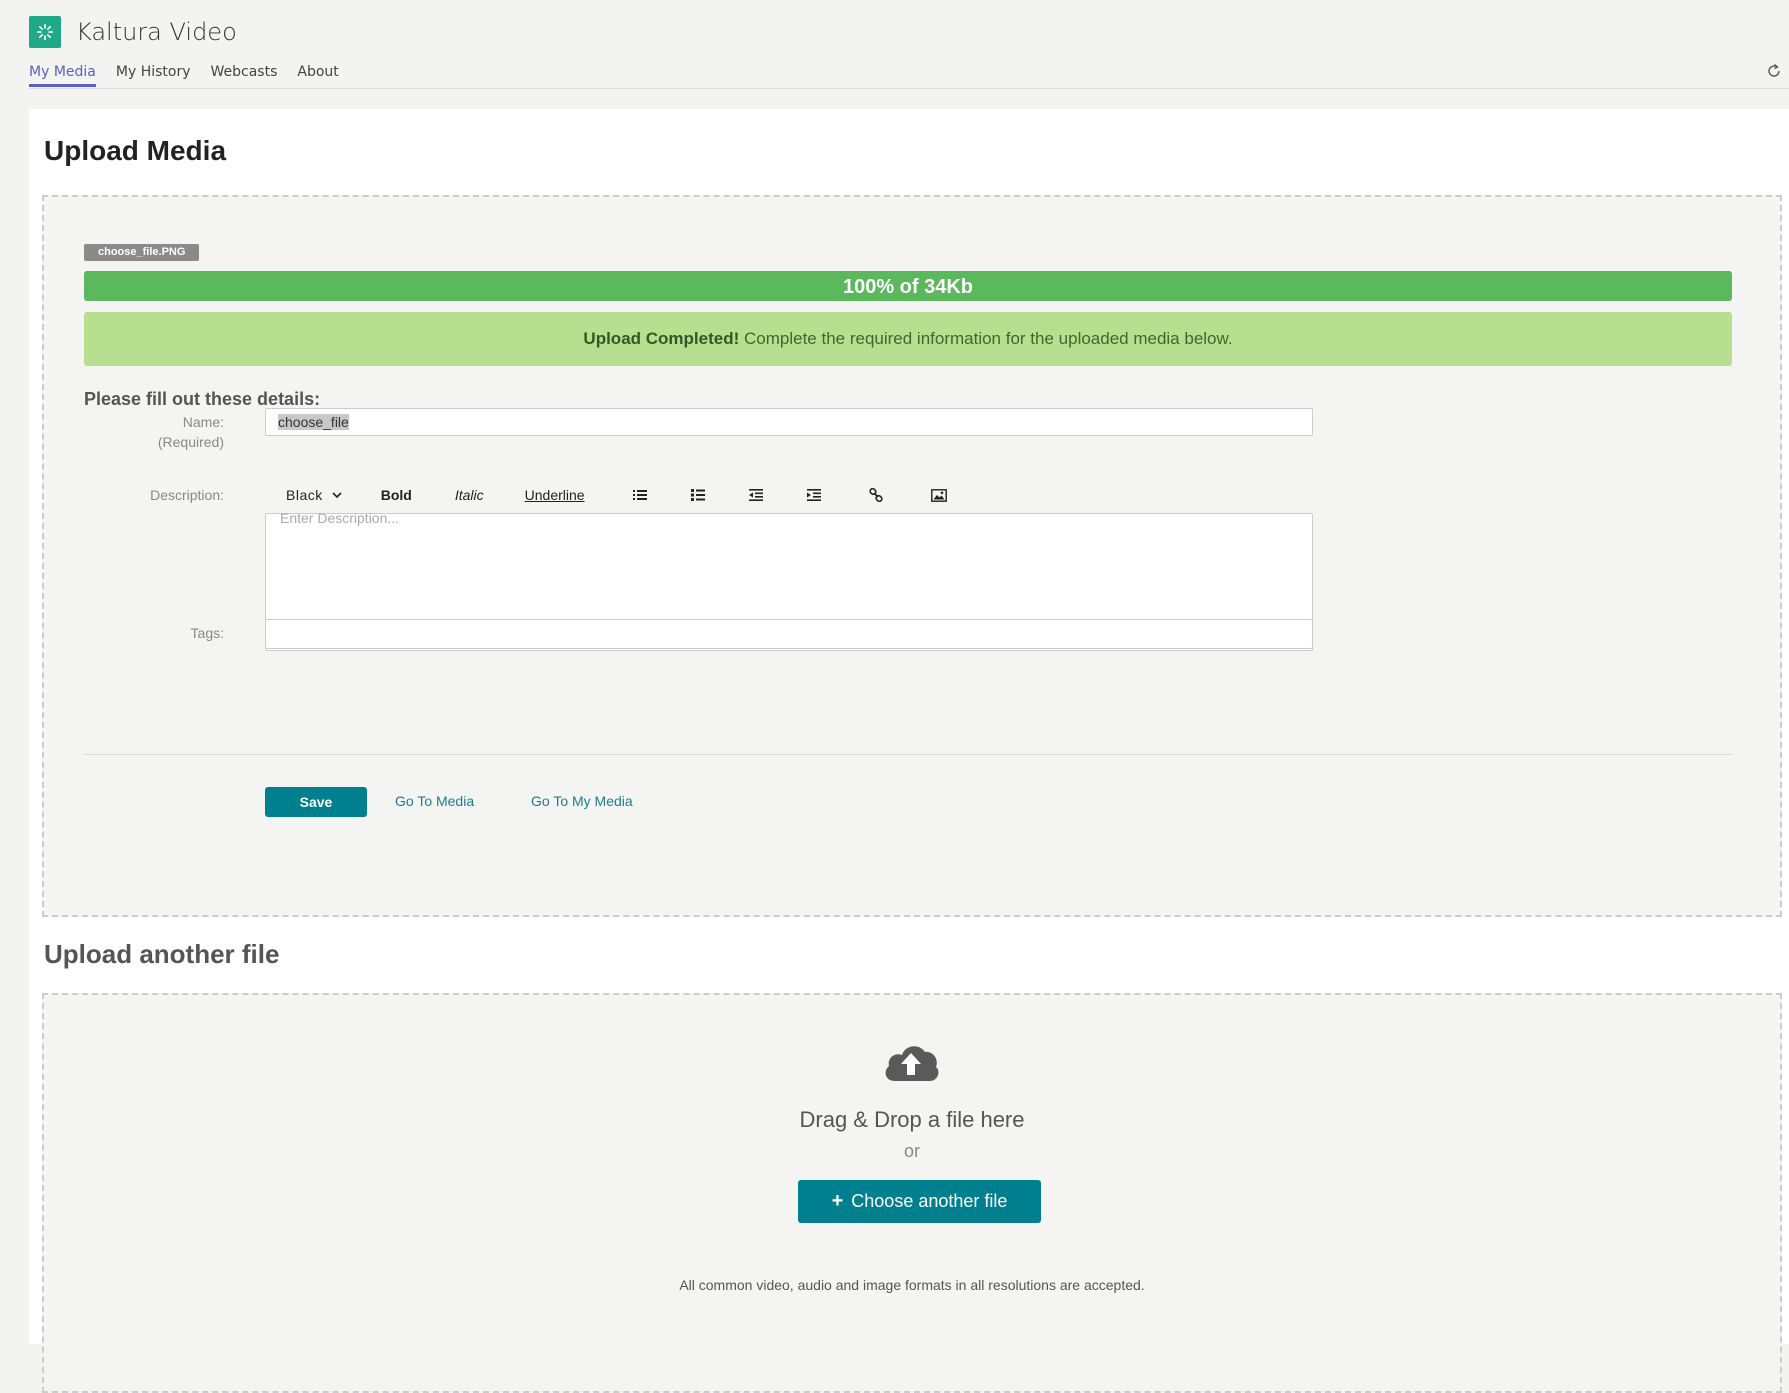 This screenshot has height=1393, width=1789. I want to click on upload-another-title: Upload another file, so click(162, 954).